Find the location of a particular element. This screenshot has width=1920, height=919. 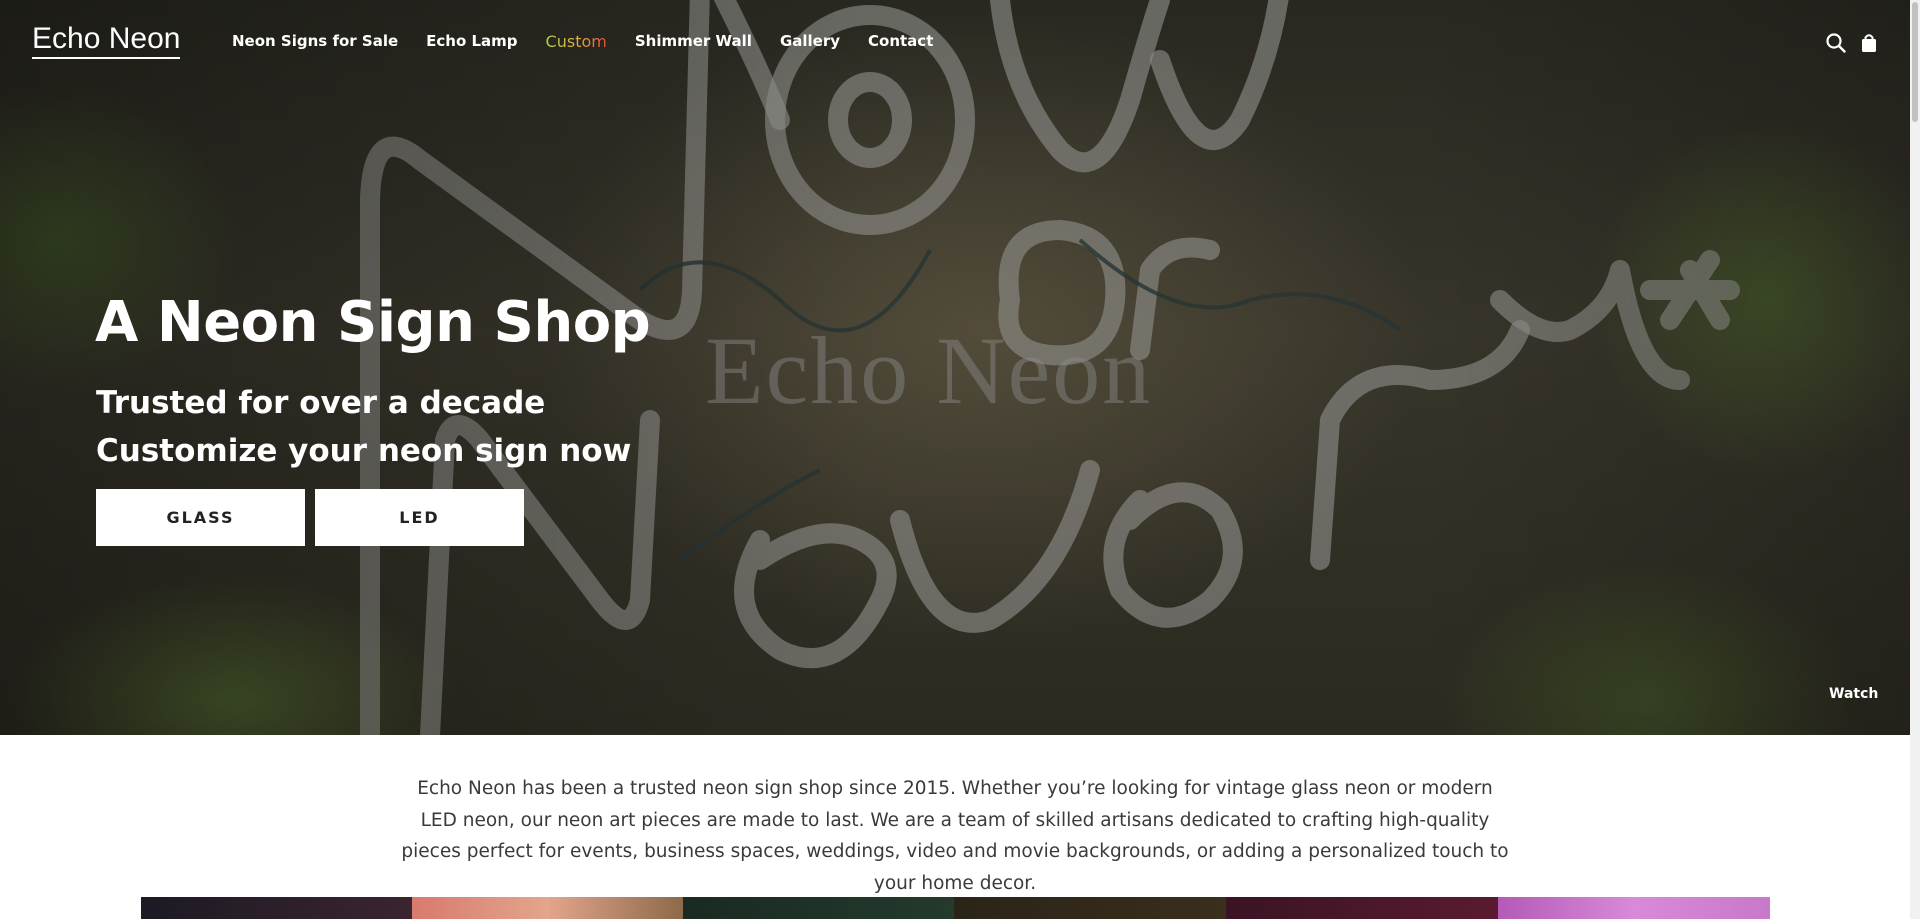

hero-watermark: Echo Neon is located at coordinates (929, 370).